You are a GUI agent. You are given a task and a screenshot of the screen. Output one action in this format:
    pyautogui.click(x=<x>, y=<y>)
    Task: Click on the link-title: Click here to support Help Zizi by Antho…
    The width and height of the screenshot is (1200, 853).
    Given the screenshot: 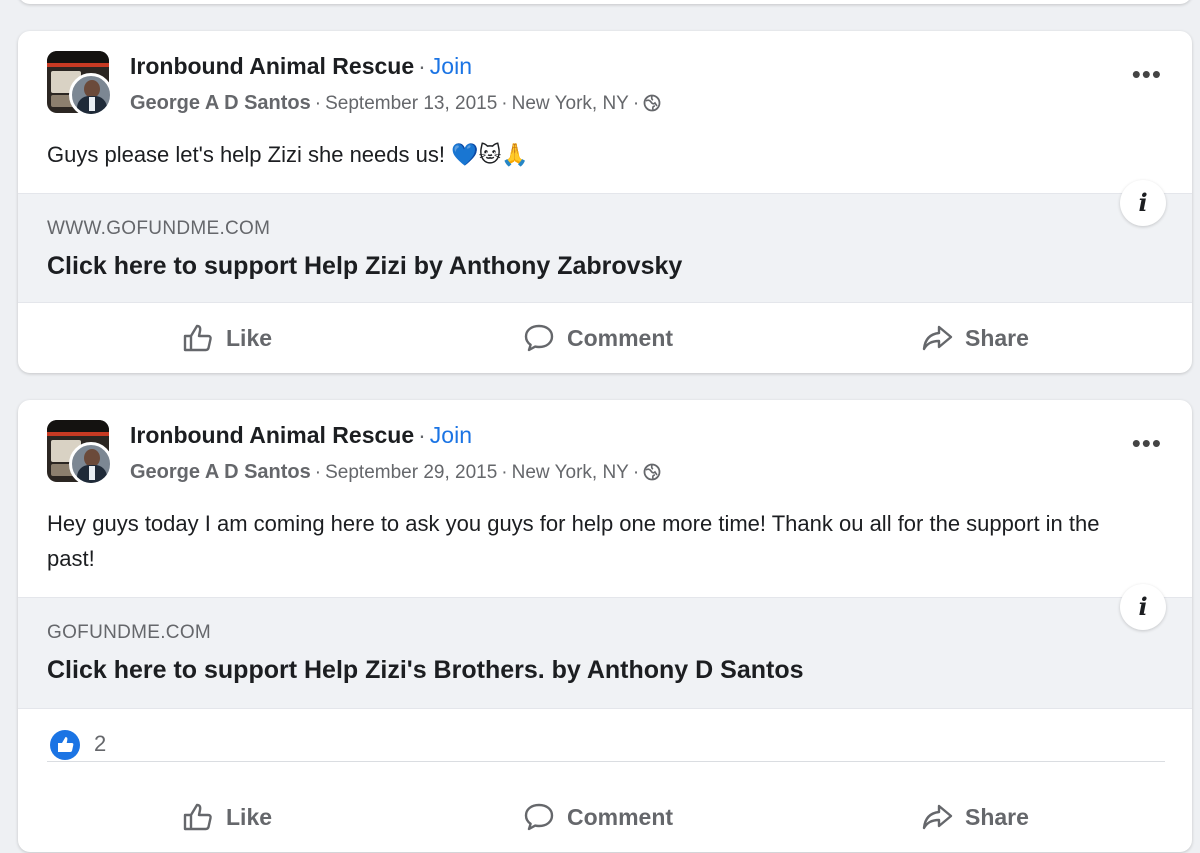 What is the action you would take?
    pyautogui.click(x=364, y=266)
    